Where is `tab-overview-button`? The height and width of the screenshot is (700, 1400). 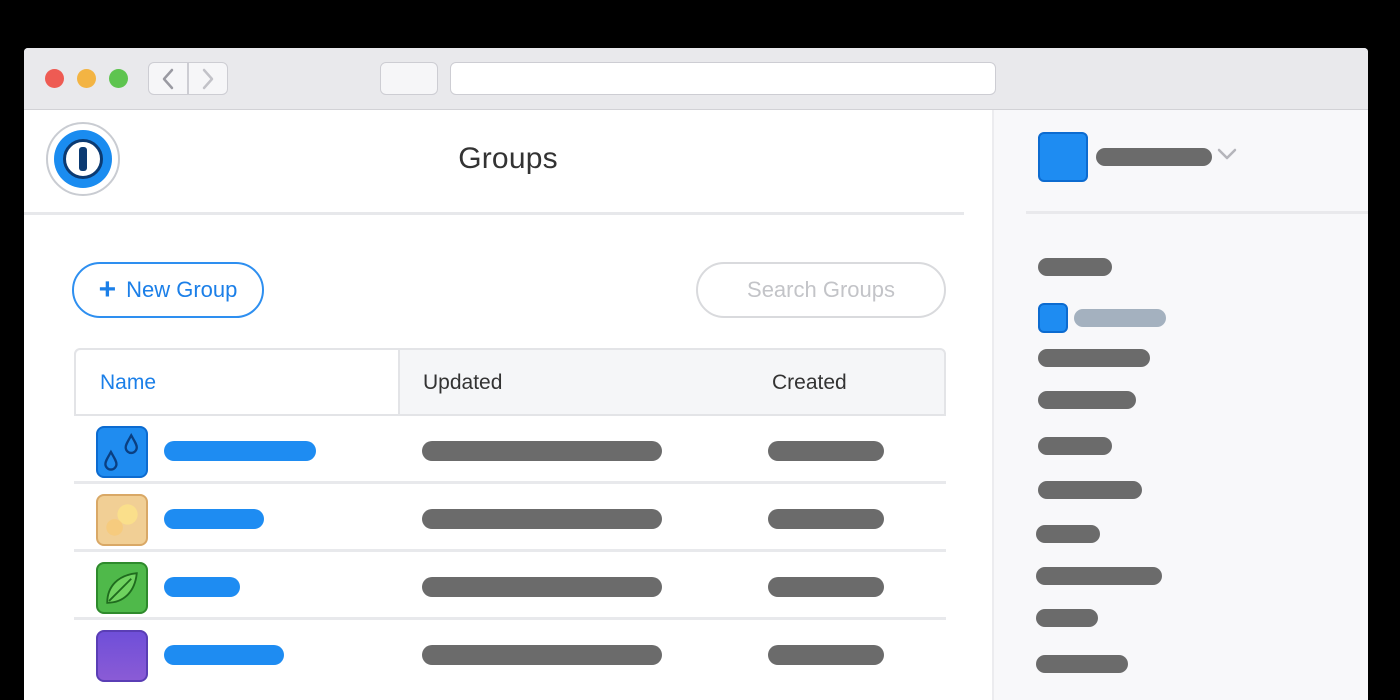 tab-overview-button is located at coordinates (409, 78).